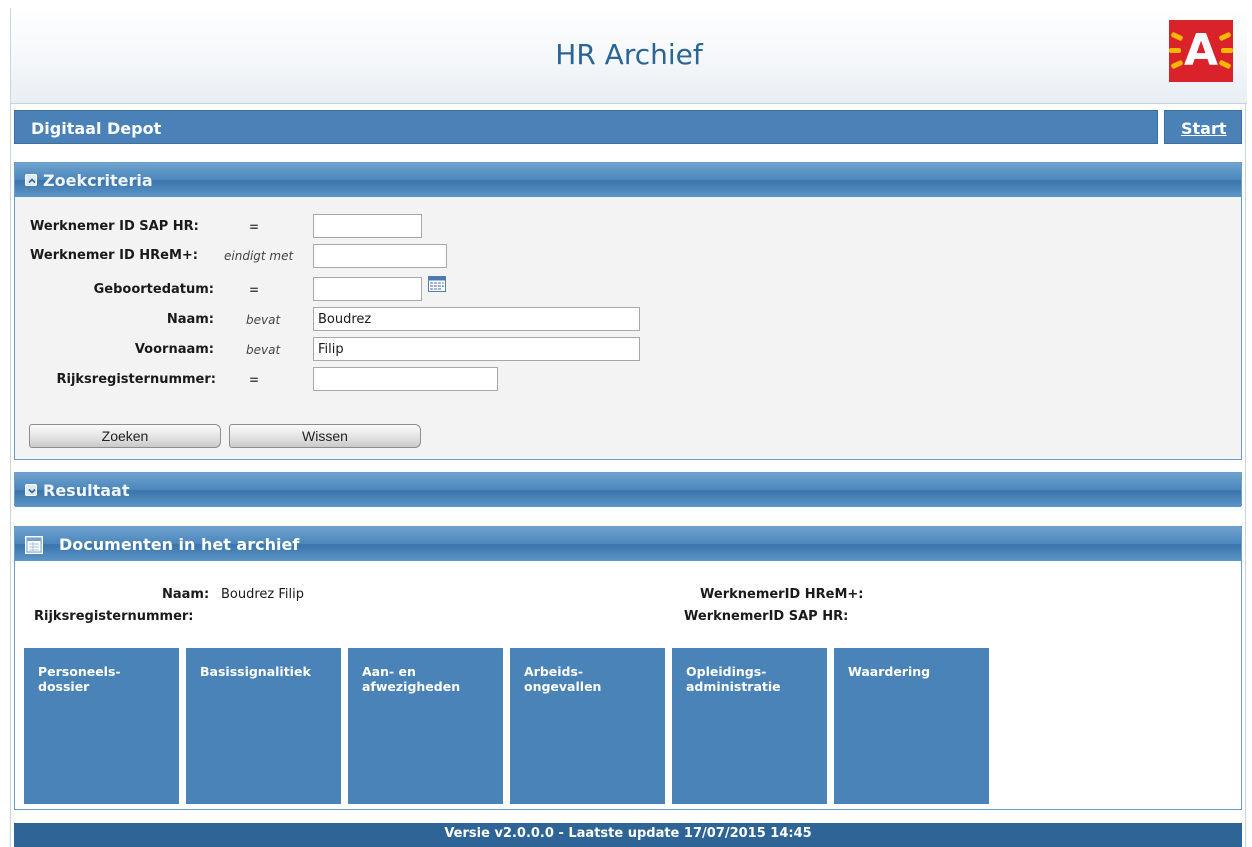  Describe the element at coordinates (101, 726) in the screenshot. I see `tile-personeelsdossier: Personeels- dossier` at that location.